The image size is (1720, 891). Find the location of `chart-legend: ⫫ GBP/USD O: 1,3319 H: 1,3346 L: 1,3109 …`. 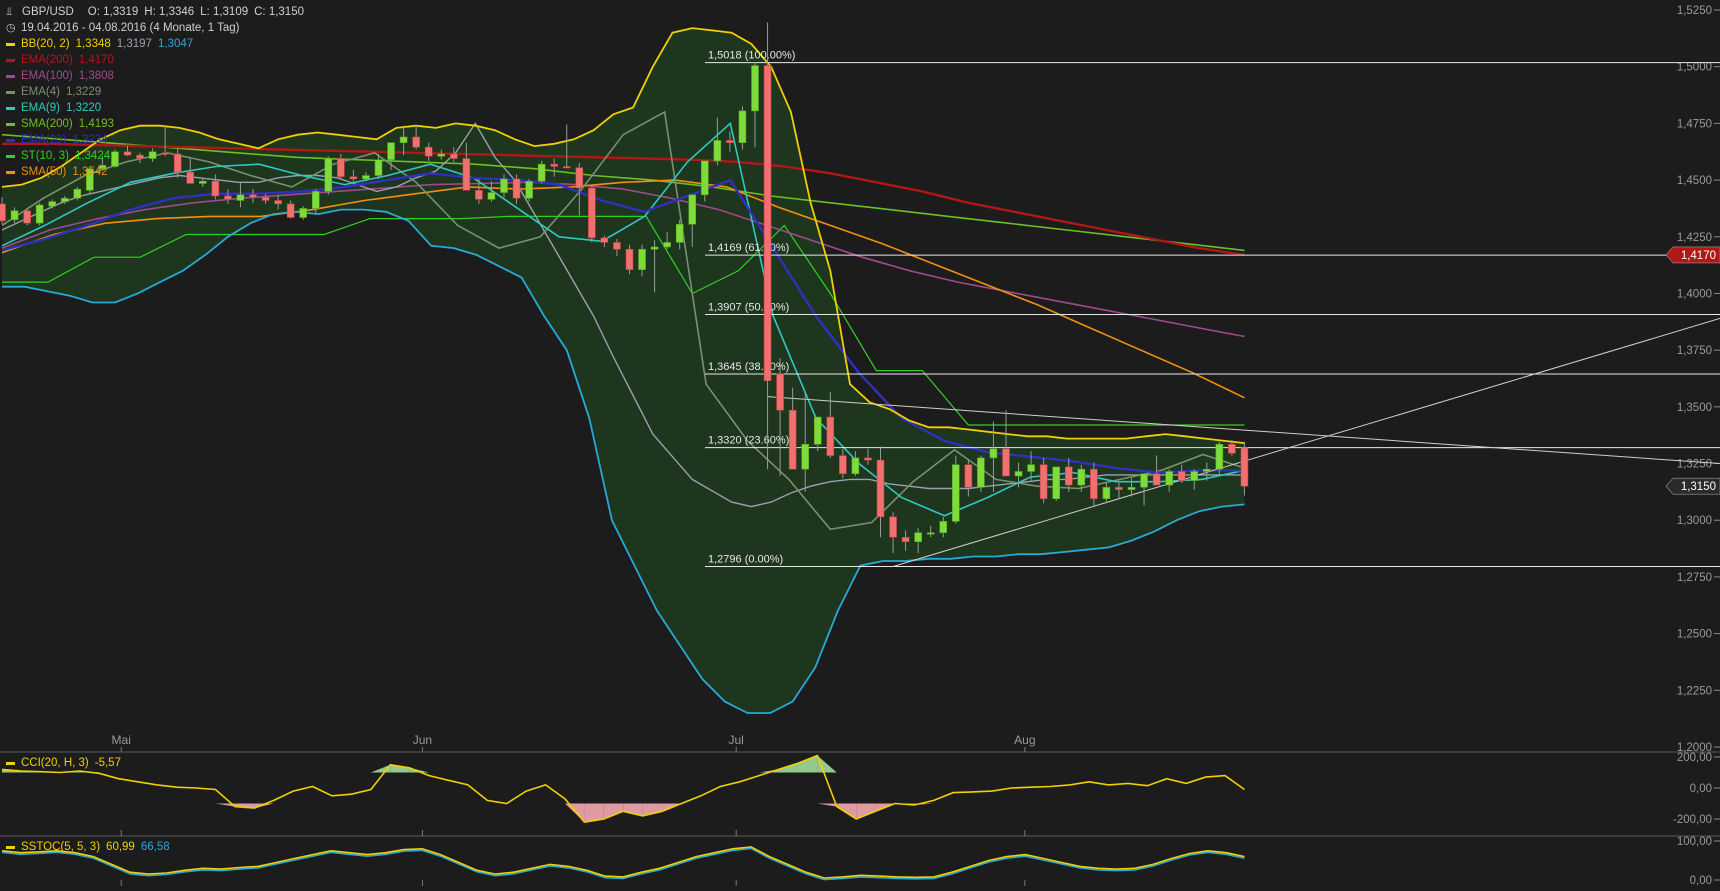

chart-legend: ⫫ GBP/USD O: 1,3319 H: 1,3346 L: 1,3109 … is located at coordinates (158, 92).